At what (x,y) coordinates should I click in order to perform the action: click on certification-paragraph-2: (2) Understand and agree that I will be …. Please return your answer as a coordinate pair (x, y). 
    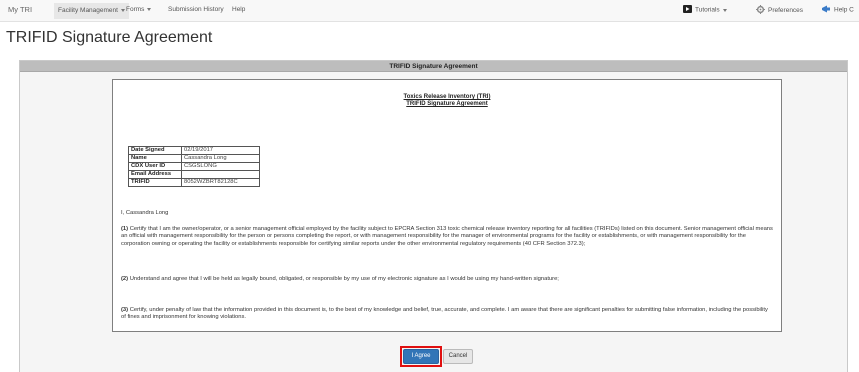
    Looking at the image, I should click on (447, 279).